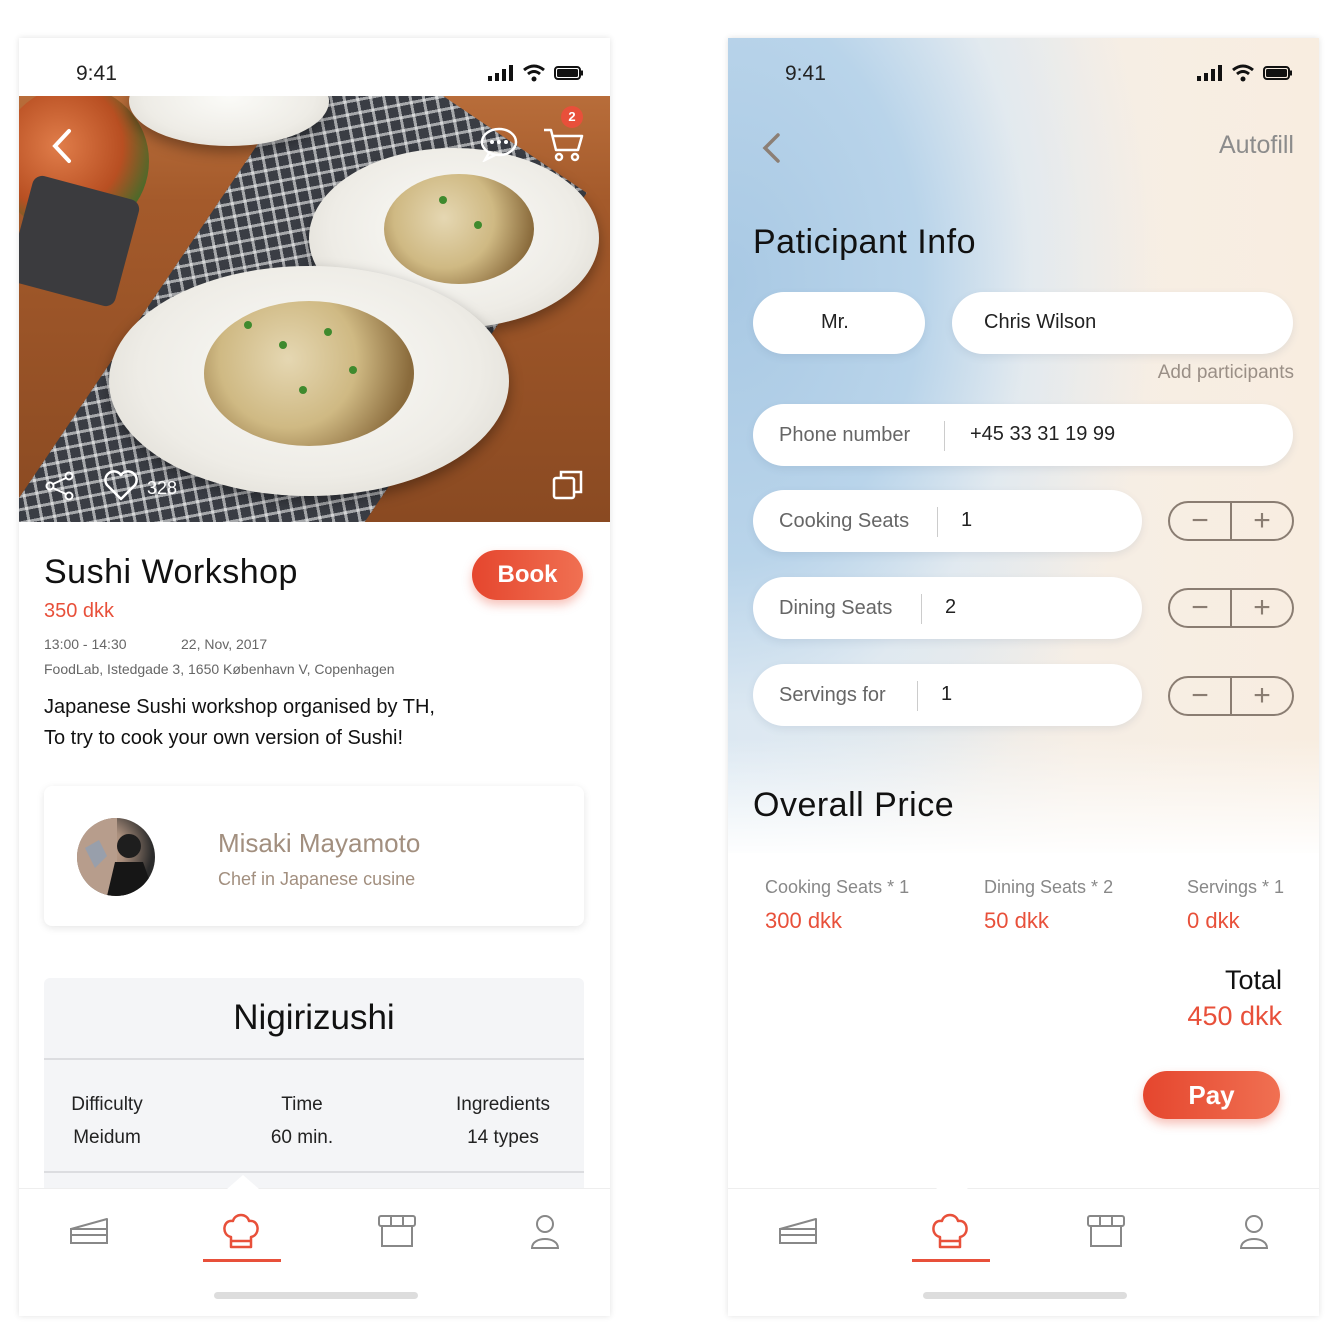 The width and height of the screenshot is (1340, 1343). Describe the element at coordinates (1049, 887) in the screenshot. I see `price-label: Dining Seats * 2` at that location.